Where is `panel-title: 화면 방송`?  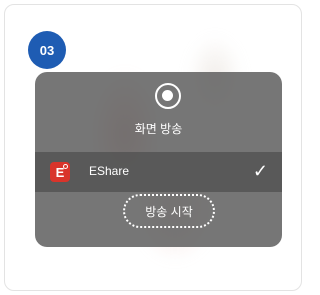
panel-title: 화면 방송 is located at coordinates (158, 129).